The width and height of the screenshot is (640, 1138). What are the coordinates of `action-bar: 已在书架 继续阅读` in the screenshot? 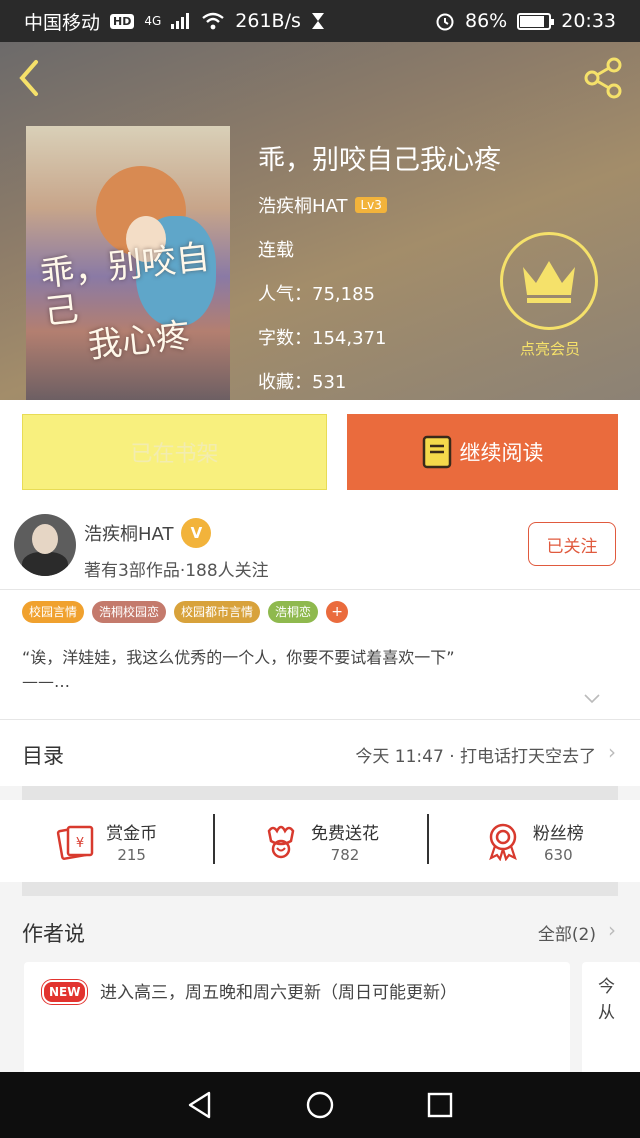 It's located at (320, 450).